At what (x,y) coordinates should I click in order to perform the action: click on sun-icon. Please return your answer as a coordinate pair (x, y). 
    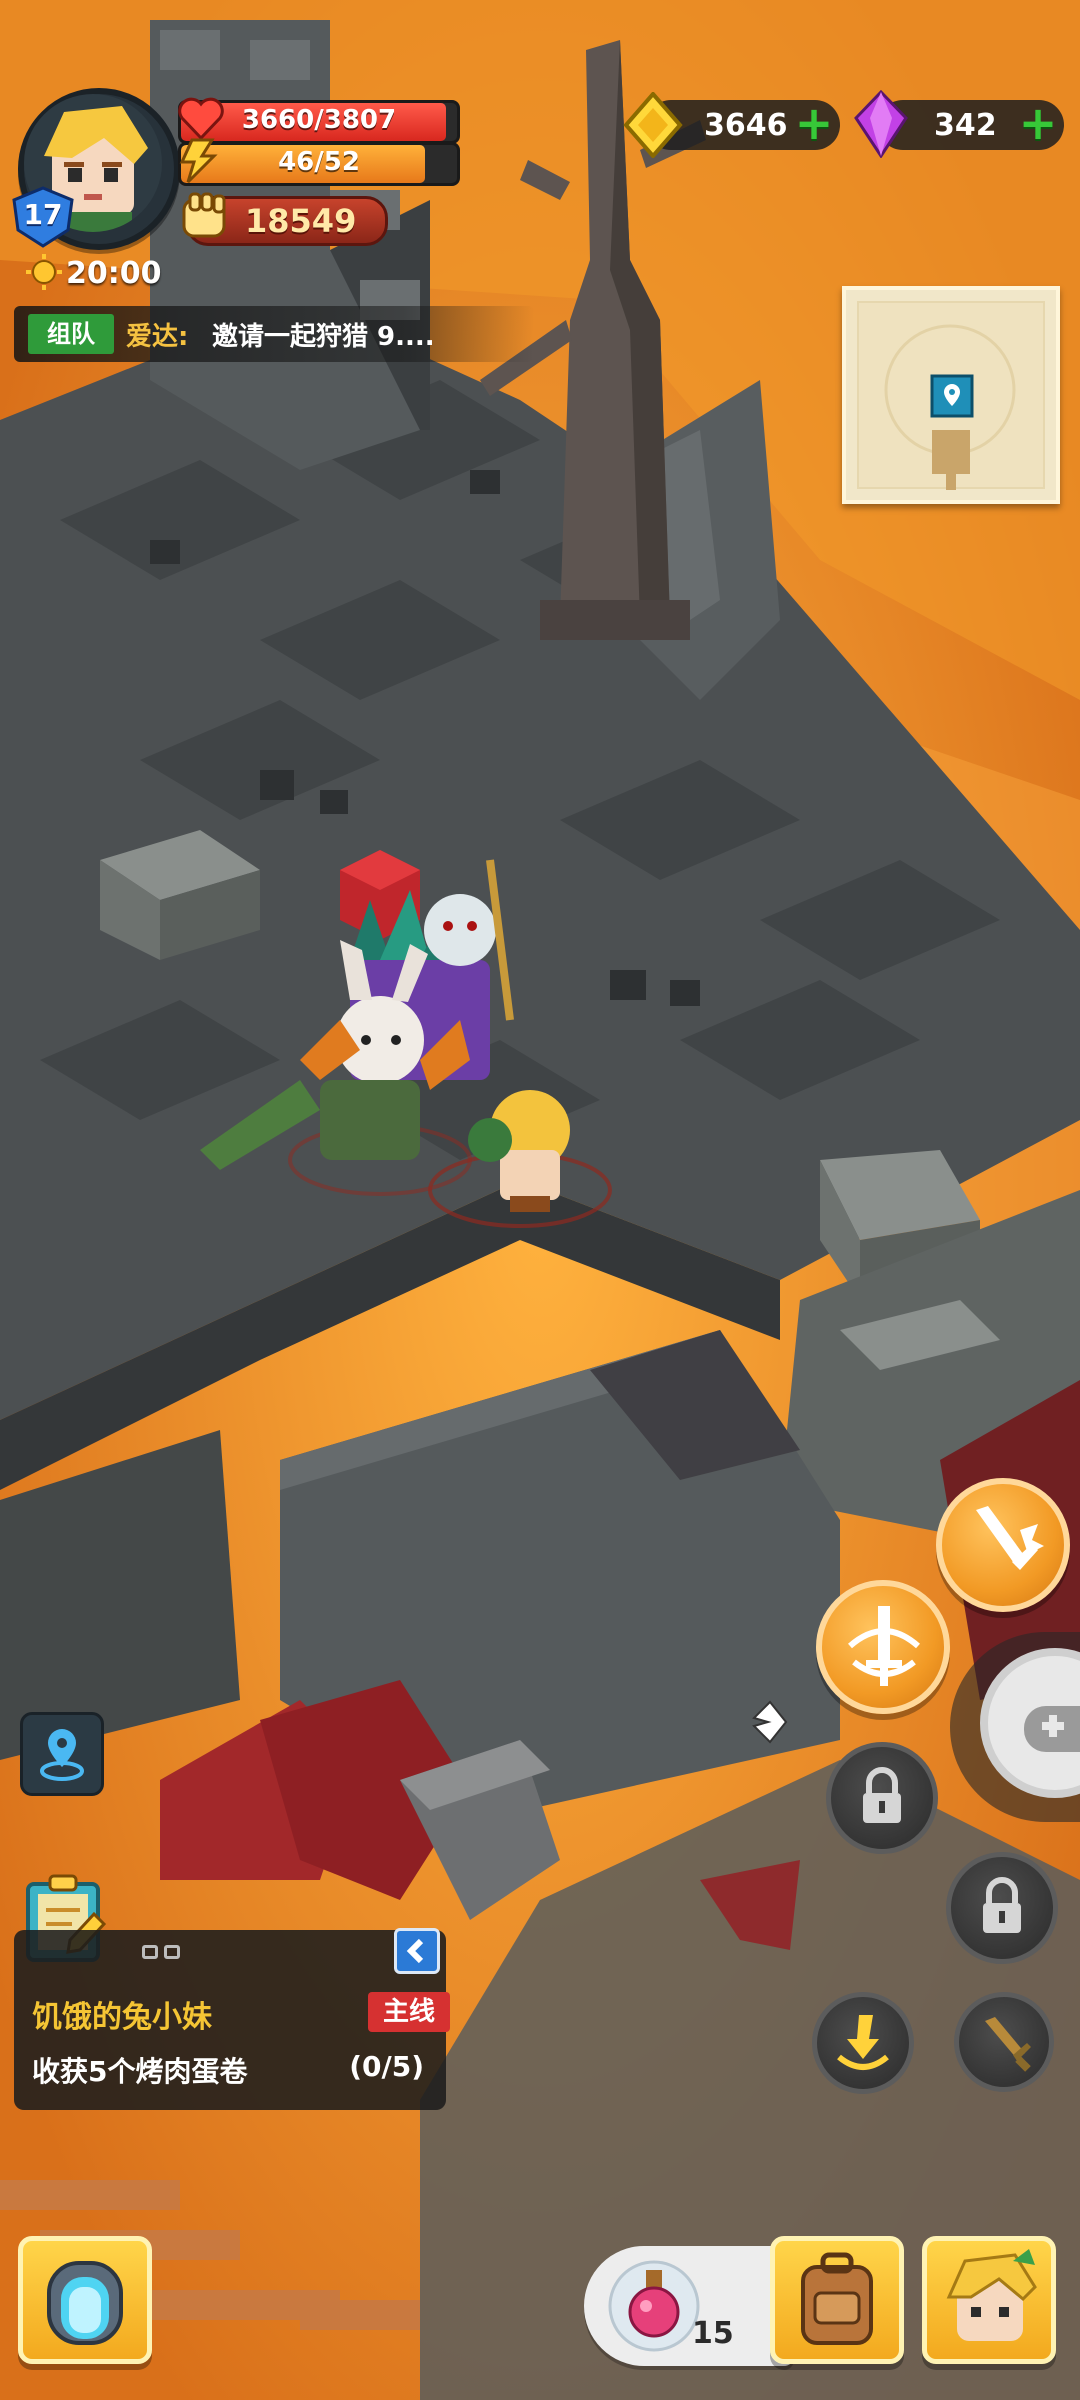
    Looking at the image, I should click on (44, 272).